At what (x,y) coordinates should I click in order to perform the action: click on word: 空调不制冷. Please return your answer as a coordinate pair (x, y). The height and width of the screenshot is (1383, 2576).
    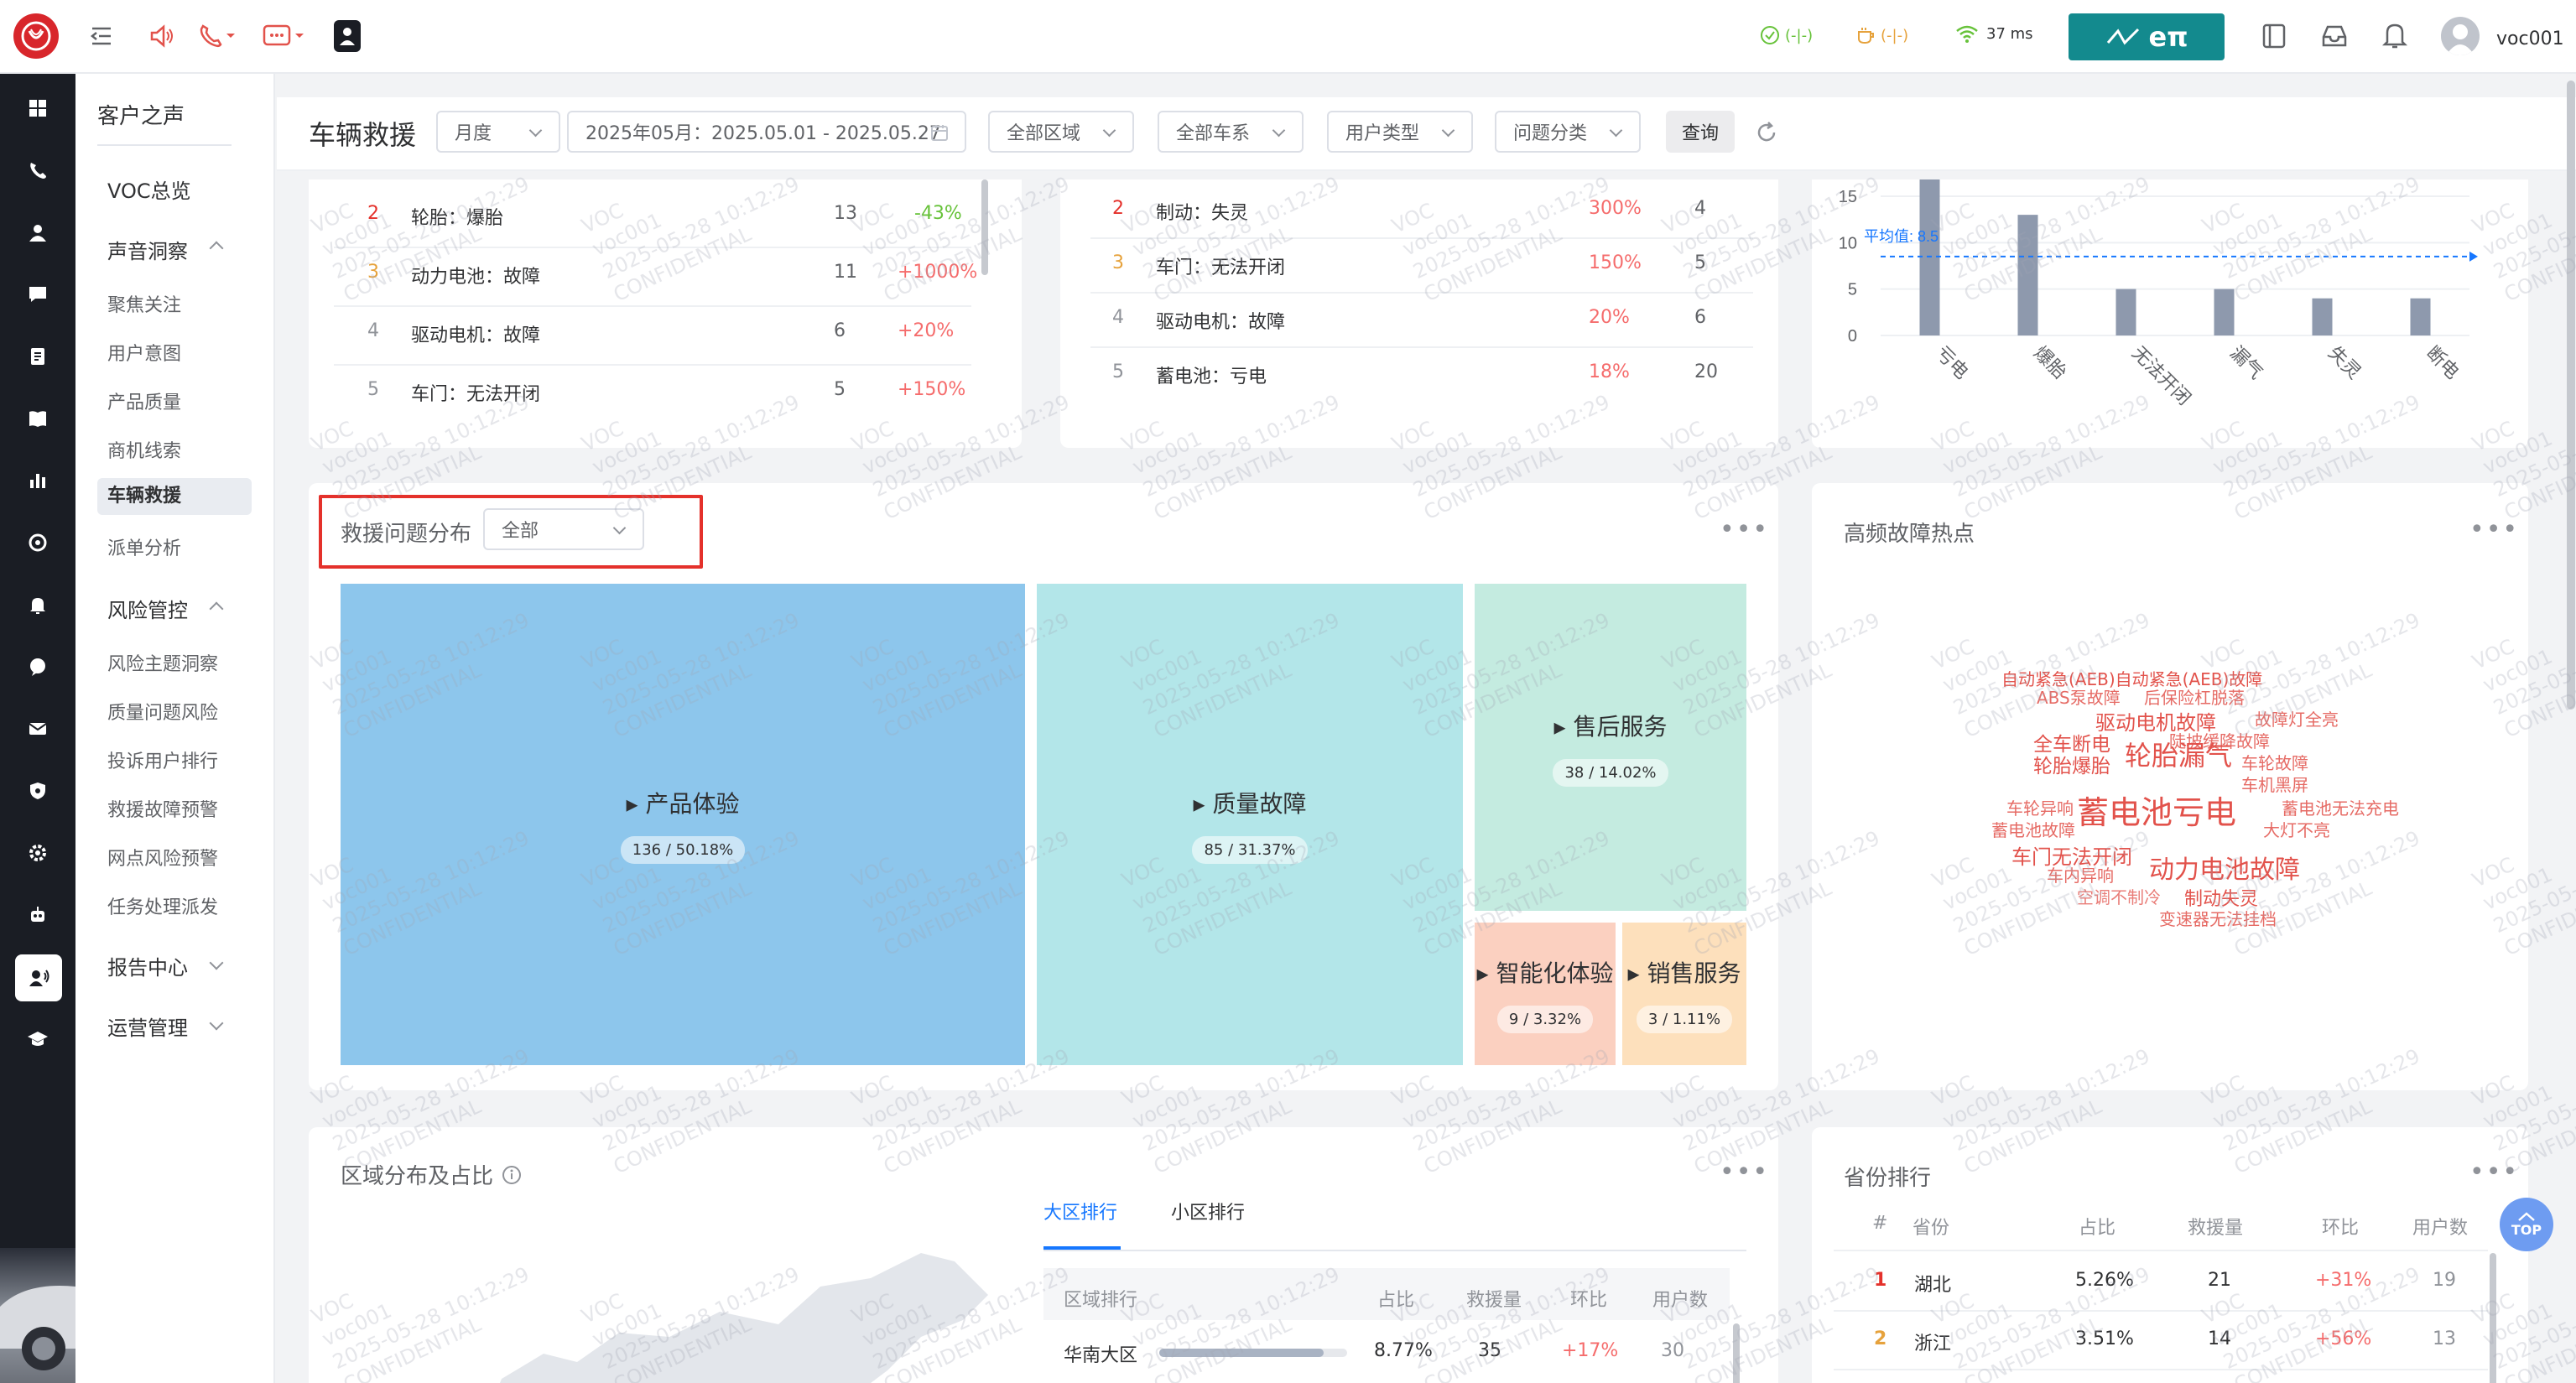
    Looking at the image, I should click on (2119, 896).